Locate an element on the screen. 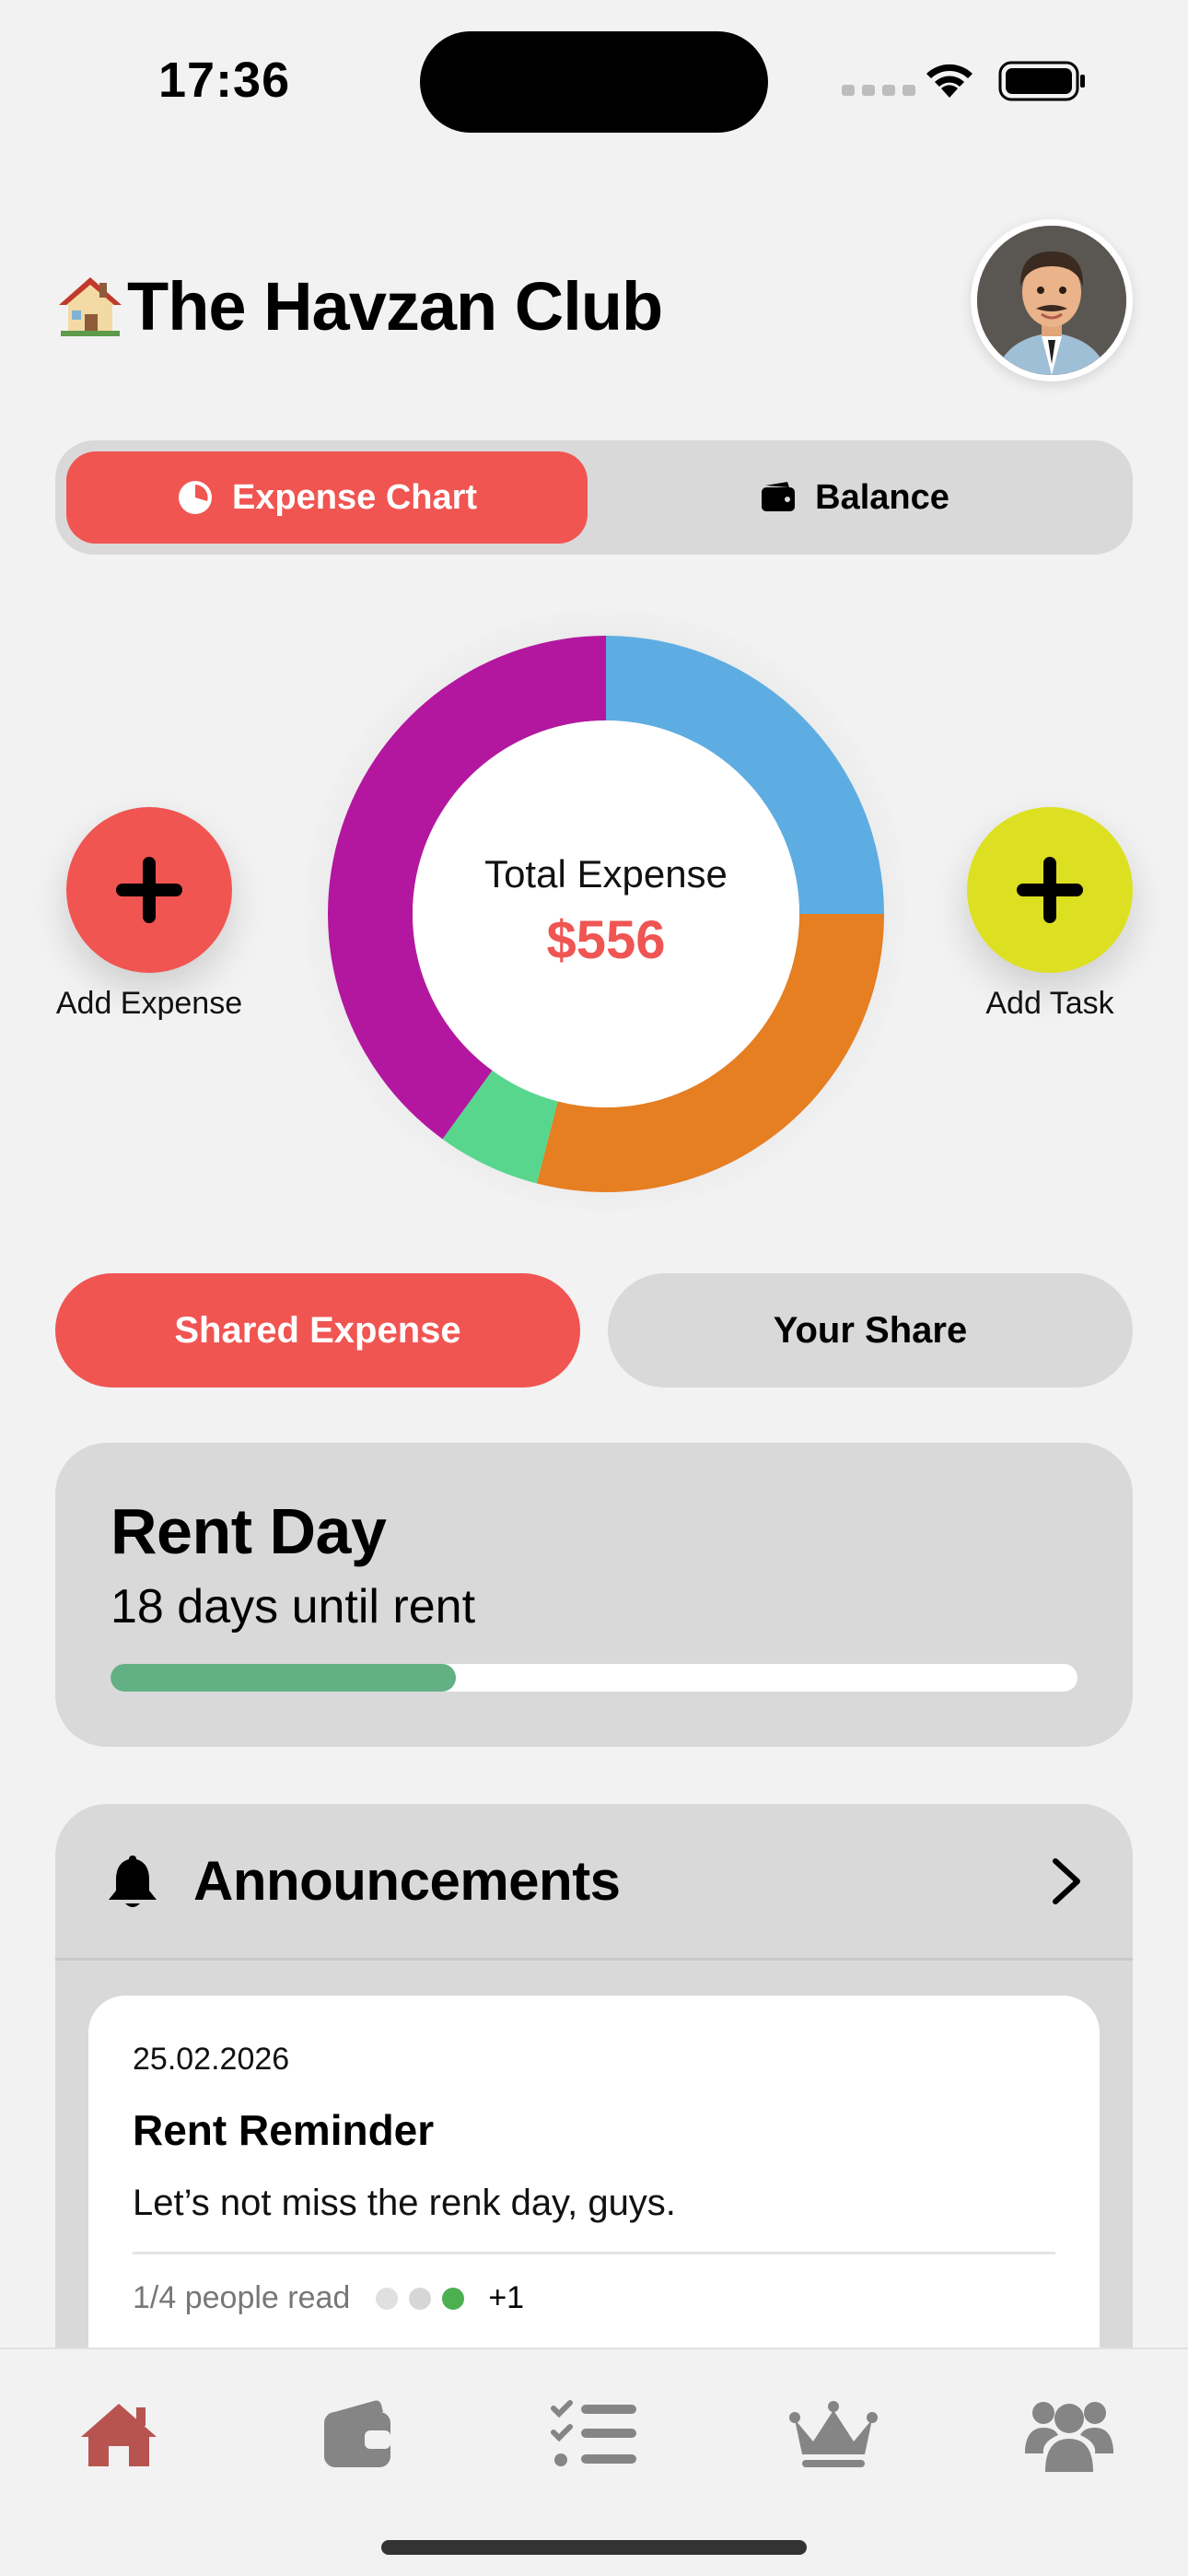 The image size is (1188, 2576). bell-icon is located at coordinates (133, 1881).